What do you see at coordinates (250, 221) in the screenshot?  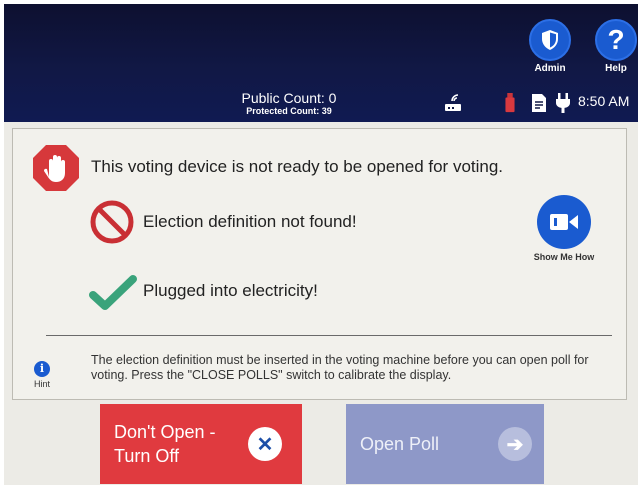 I see `election-definition-error: Election definition not found!` at bounding box center [250, 221].